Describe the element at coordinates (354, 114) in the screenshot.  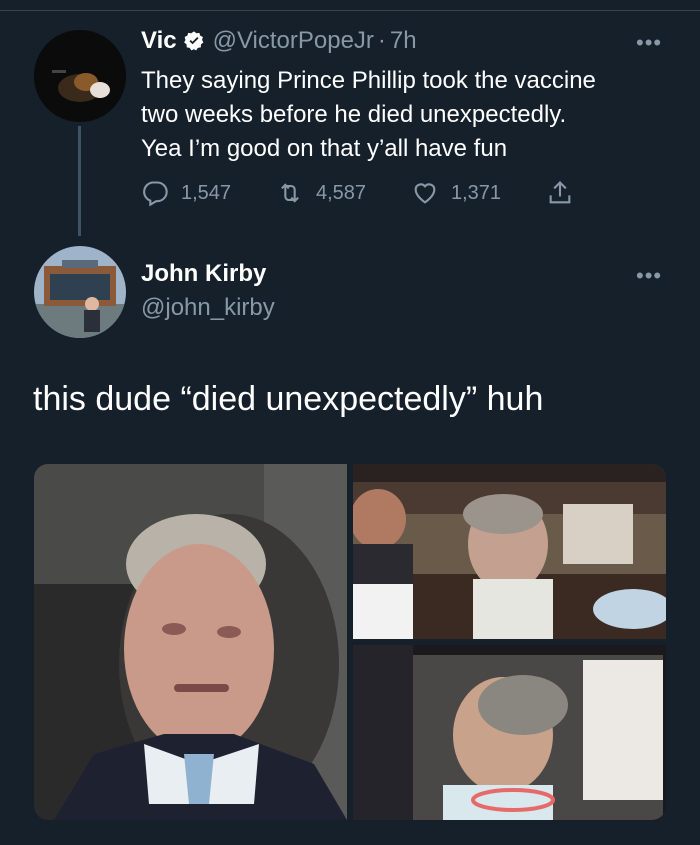
I see `tweet1-line: two weeks before he died unexpectedly.` at that location.